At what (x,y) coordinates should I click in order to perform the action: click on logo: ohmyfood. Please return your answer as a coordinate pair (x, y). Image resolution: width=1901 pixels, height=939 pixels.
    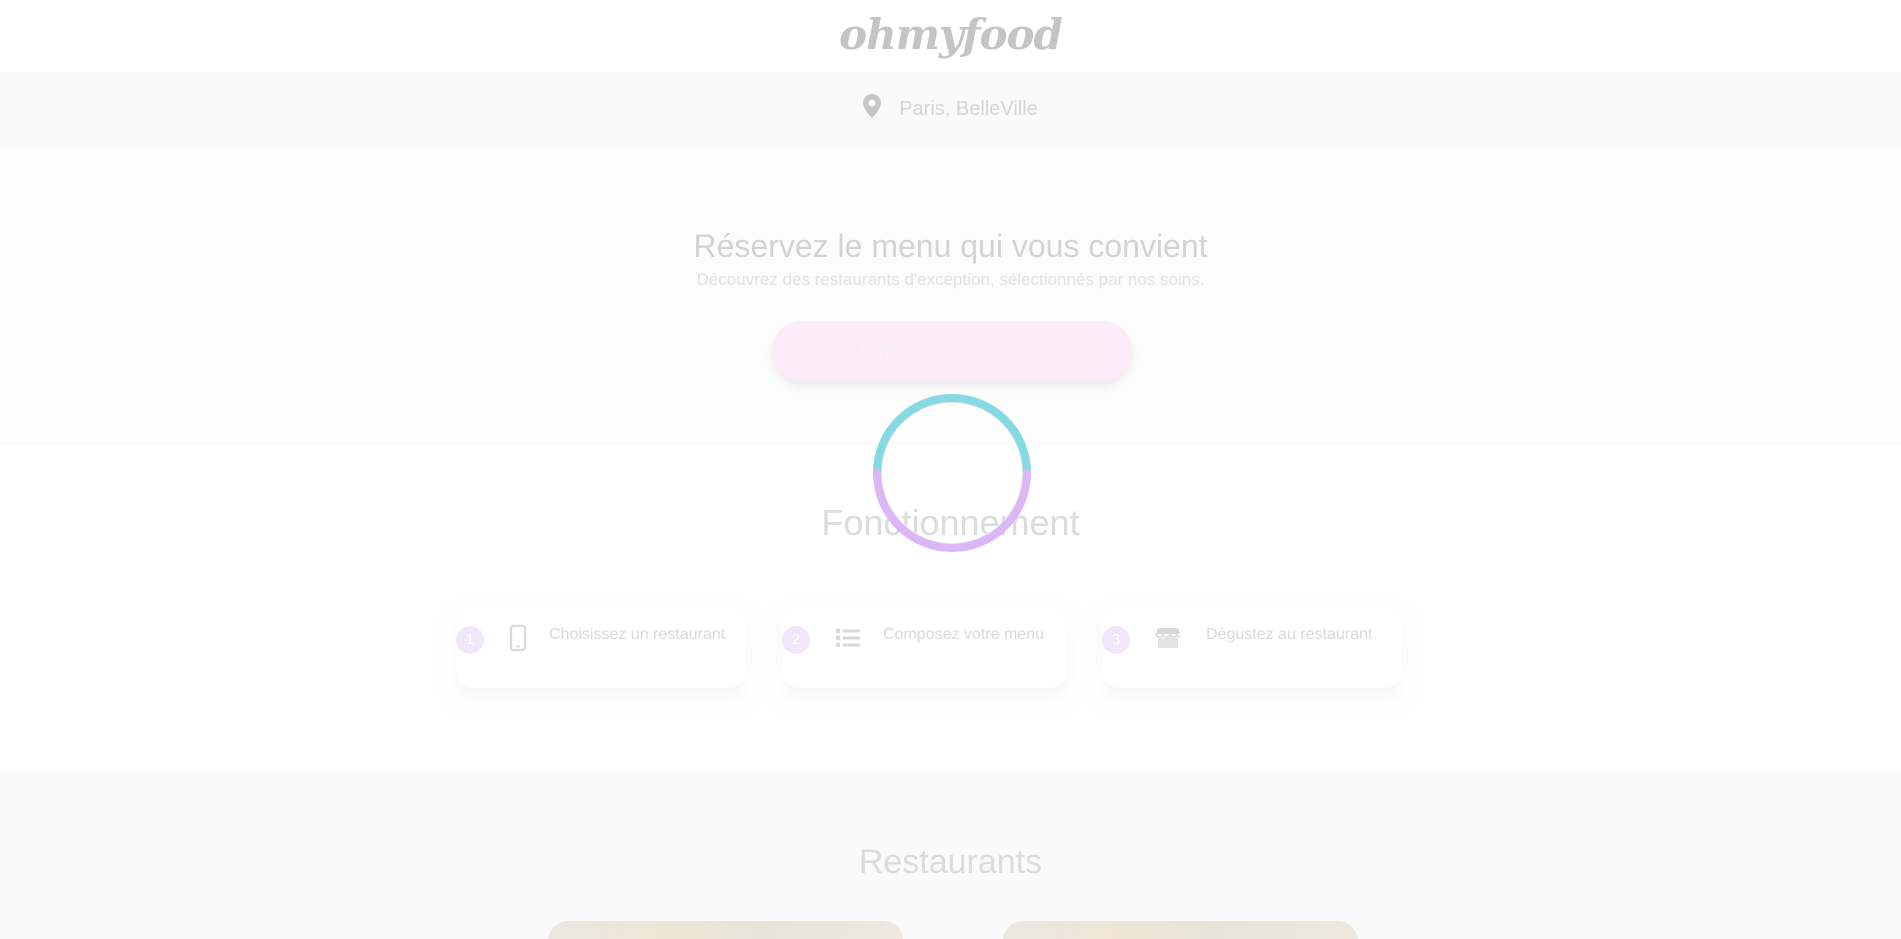
    Looking at the image, I should click on (951, 34).